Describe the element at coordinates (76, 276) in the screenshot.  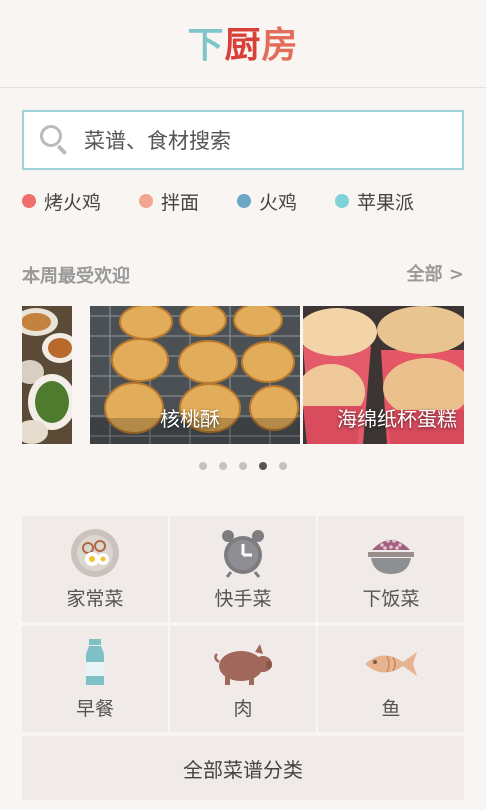
I see `section-title: 本周最受欢迎` at that location.